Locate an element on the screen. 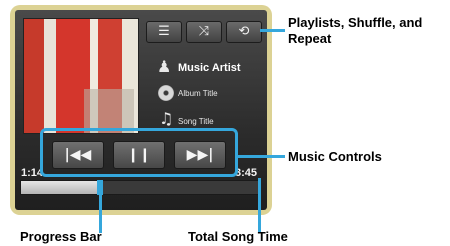 This screenshot has width=450, height=246. callout-line-controls is located at coordinates (261, 156).